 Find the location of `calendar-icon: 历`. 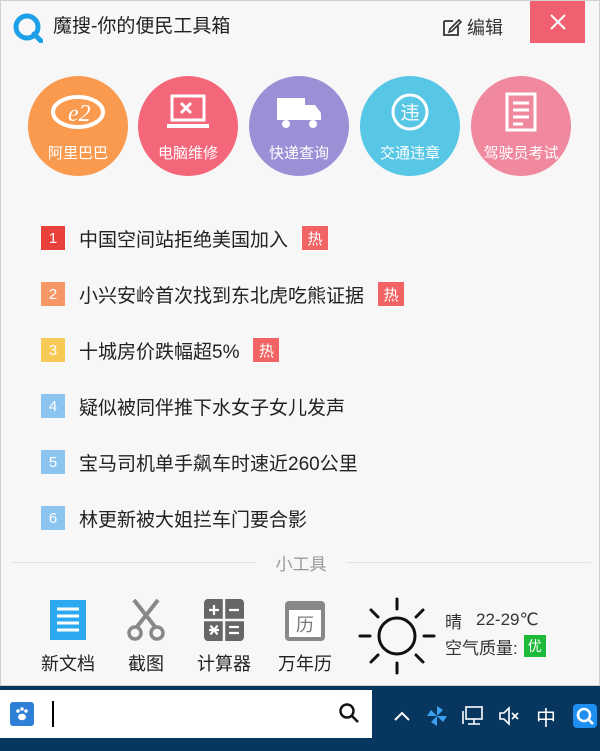

calendar-icon: 历 is located at coordinates (305, 621).